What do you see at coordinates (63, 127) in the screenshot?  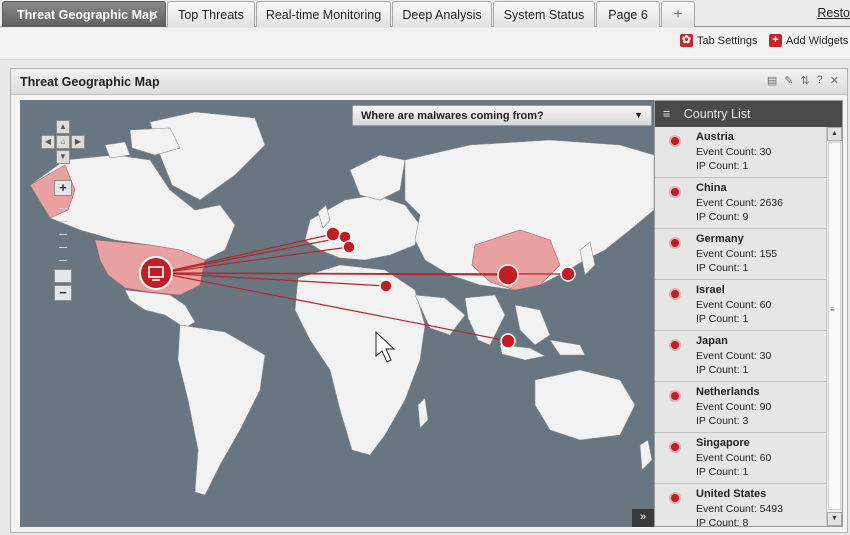 I see `pan-up-icon: ▲` at bounding box center [63, 127].